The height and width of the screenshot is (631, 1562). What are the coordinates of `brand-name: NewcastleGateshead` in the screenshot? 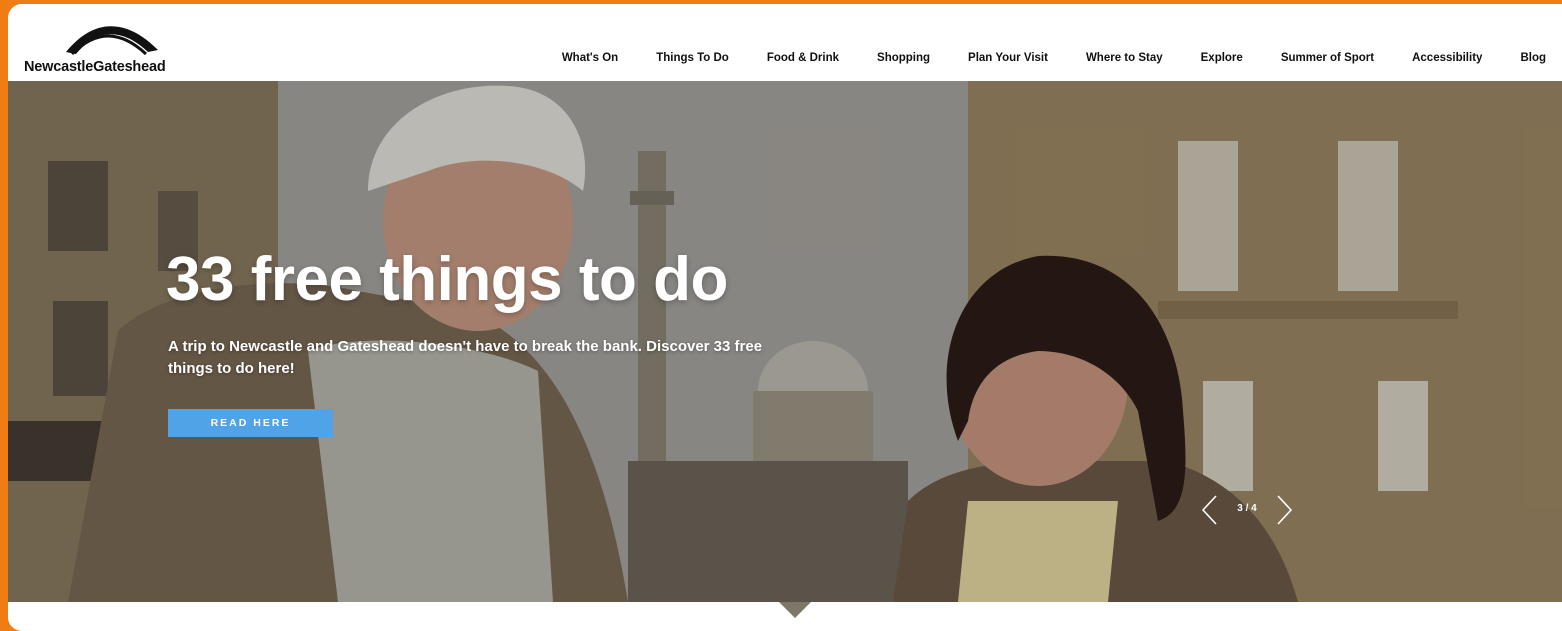 It's located at (95, 67).